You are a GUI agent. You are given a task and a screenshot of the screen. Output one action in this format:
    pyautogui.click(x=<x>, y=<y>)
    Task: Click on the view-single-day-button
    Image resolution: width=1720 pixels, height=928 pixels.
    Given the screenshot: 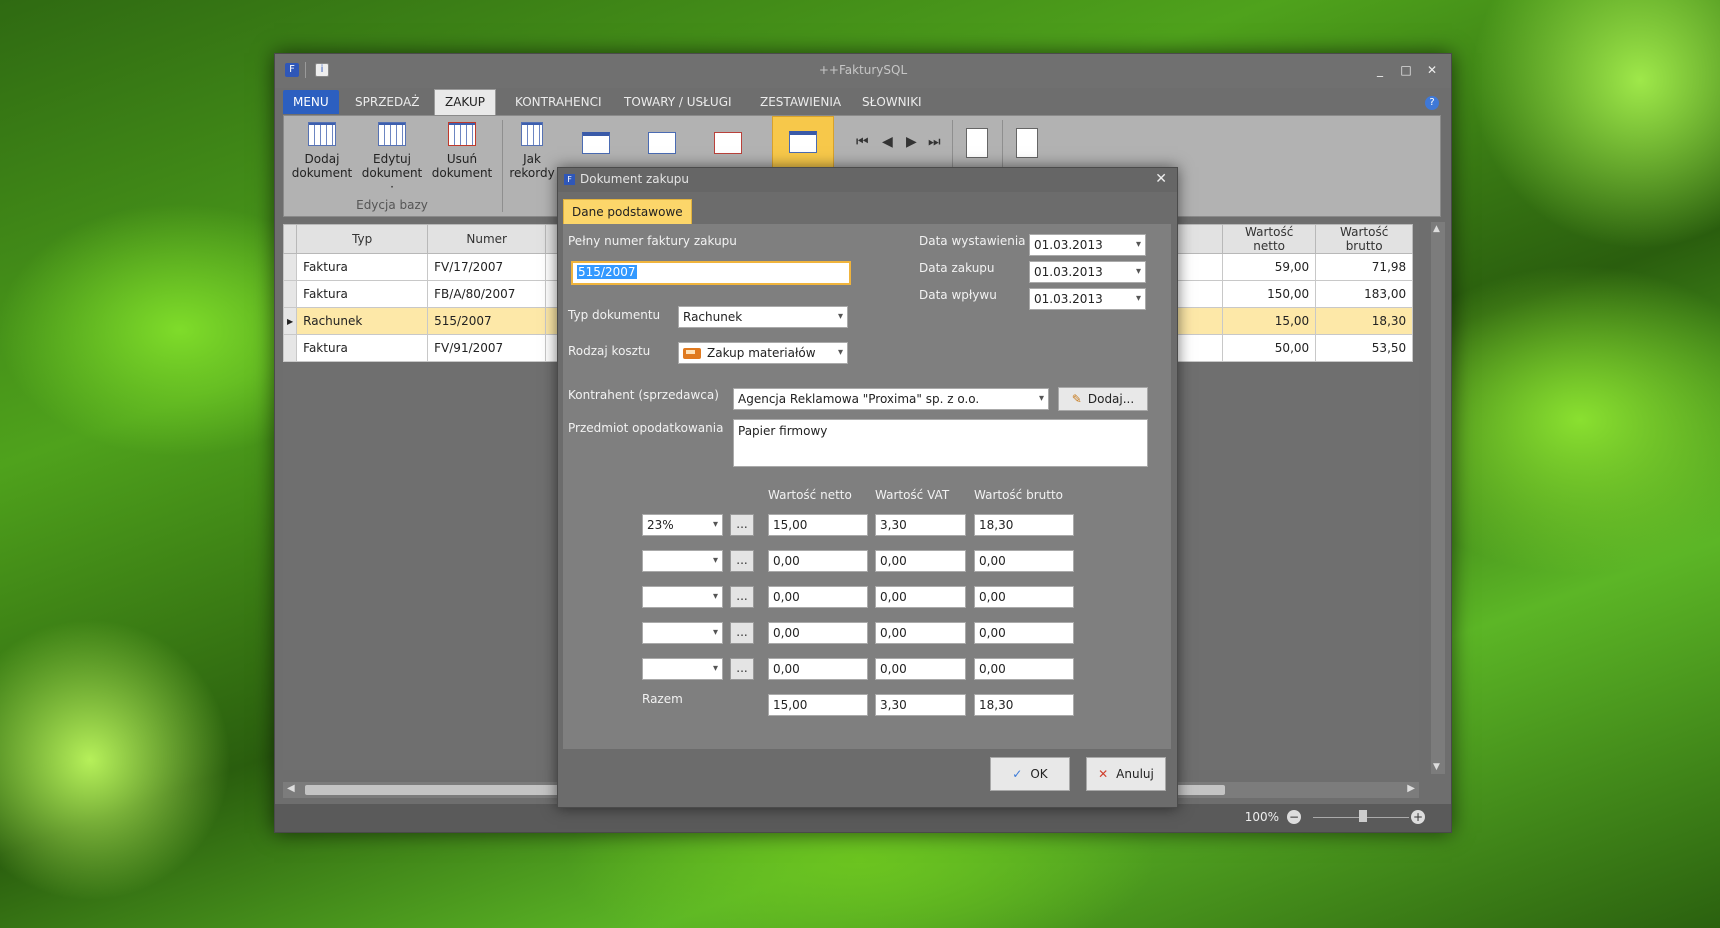 What is the action you would take?
    pyautogui.click(x=595, y=144)
    